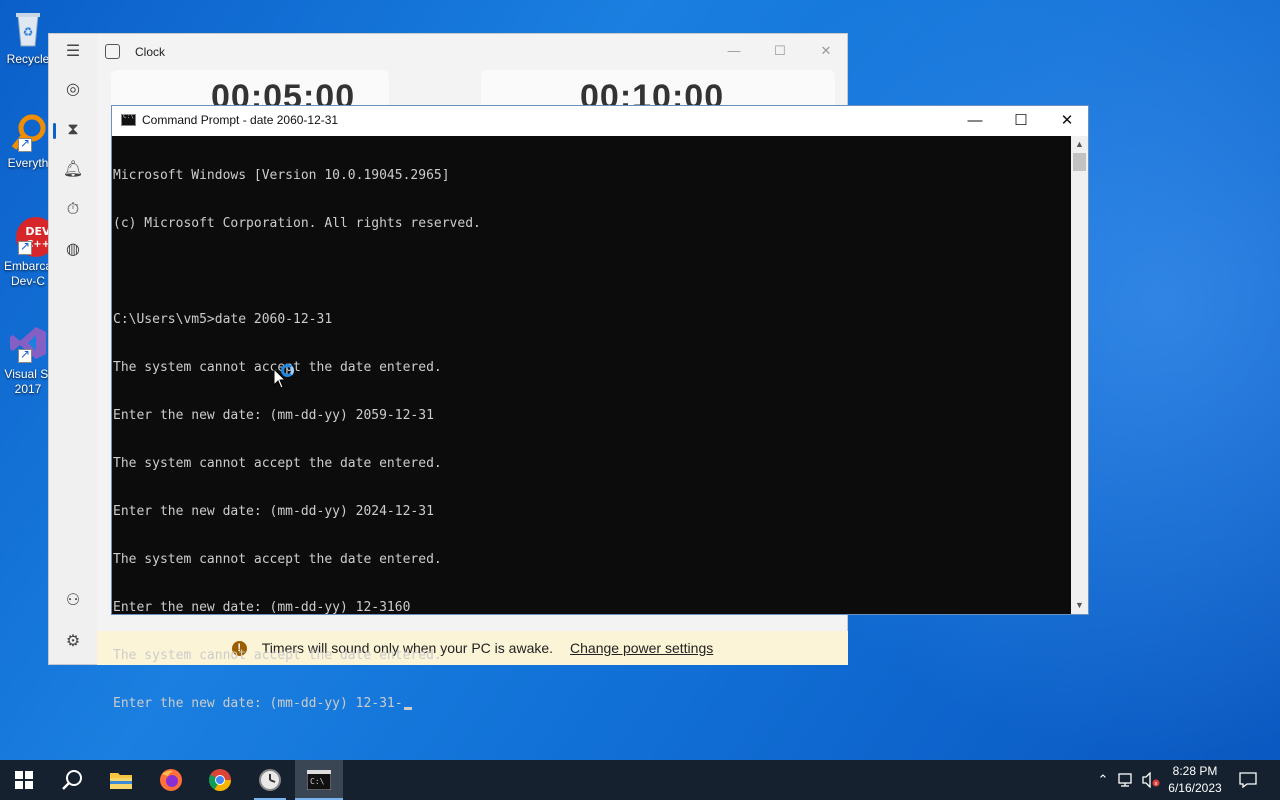  Describe the element at coordinates (1195, 771) in the screenshot. I see `system-time: 8:28 PM` at that location.